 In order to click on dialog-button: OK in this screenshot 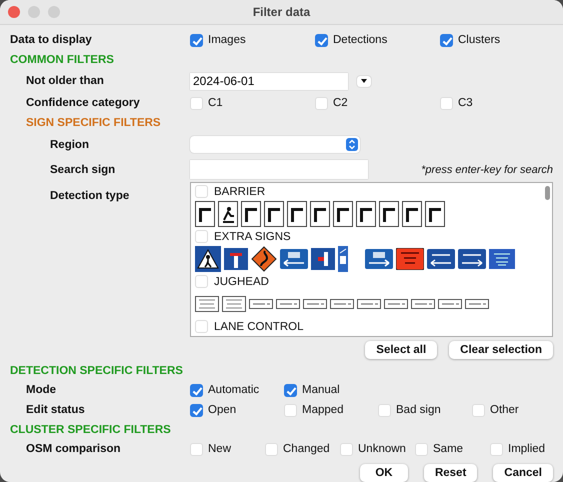, I will do `click(384, 473)`.